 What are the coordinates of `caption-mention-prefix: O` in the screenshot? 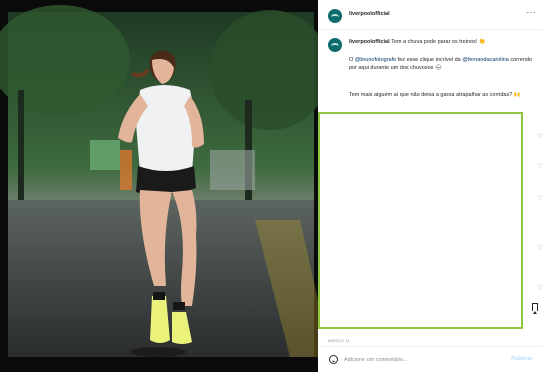 It's located at (351, 60).